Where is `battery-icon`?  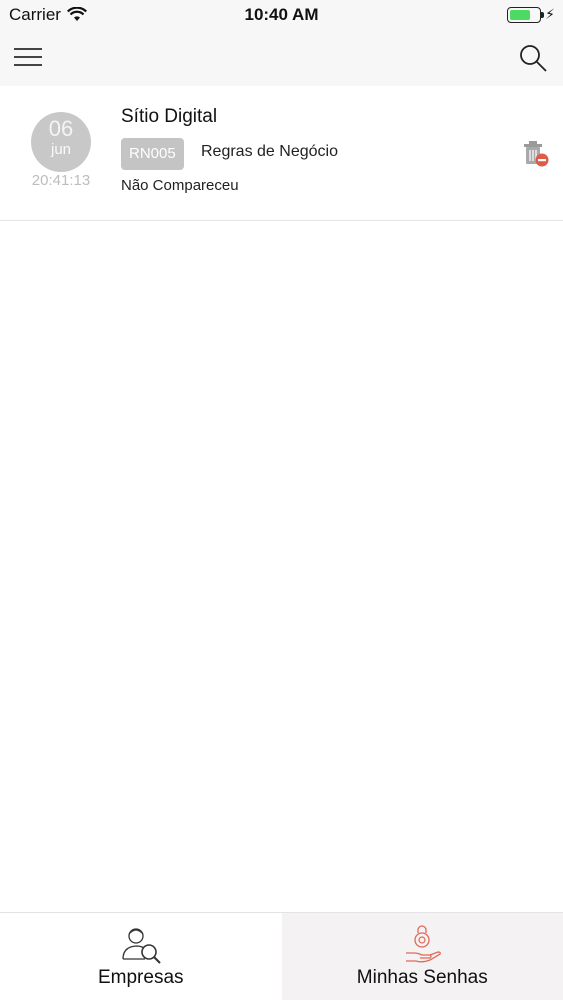 battery-icon is located at coordinates (526, 14).